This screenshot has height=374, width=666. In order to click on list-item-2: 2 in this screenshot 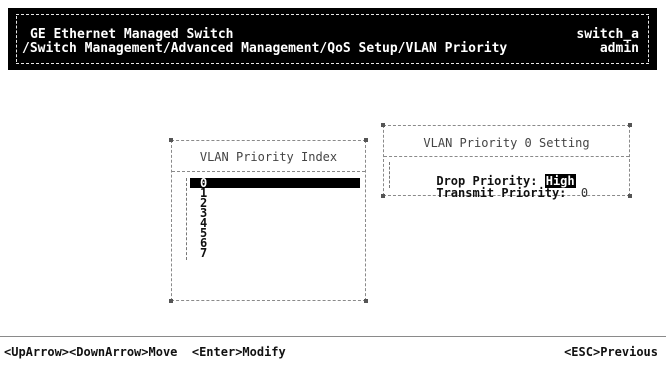, I will do `click(275, 203)`.